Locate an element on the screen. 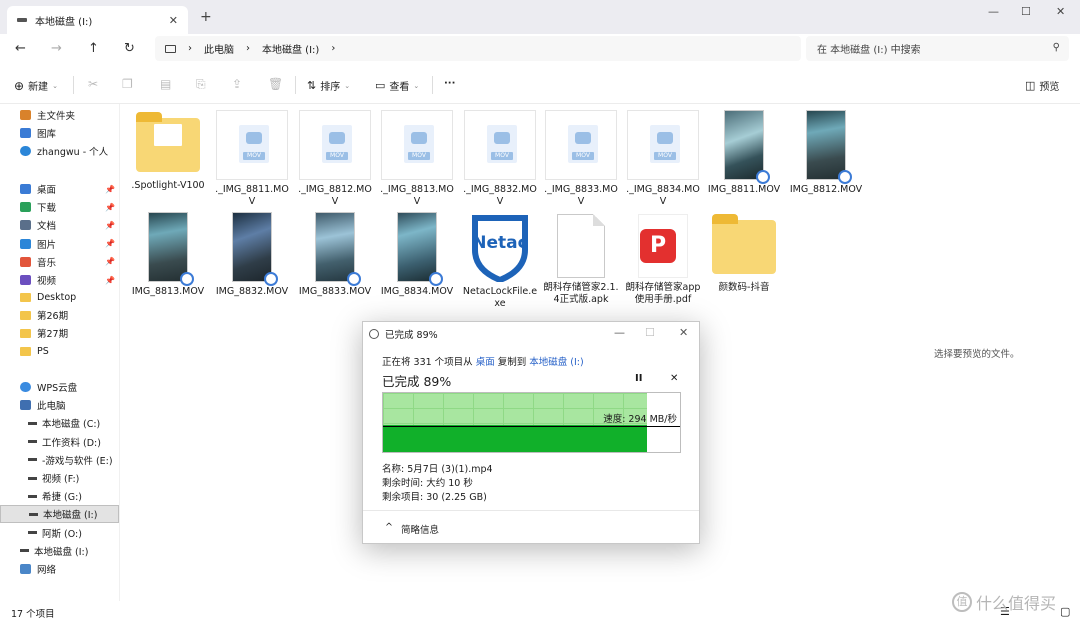 This screenshot has width=1080, height=623. rename-icon: ⎘ is located at coordinates (201, 84).